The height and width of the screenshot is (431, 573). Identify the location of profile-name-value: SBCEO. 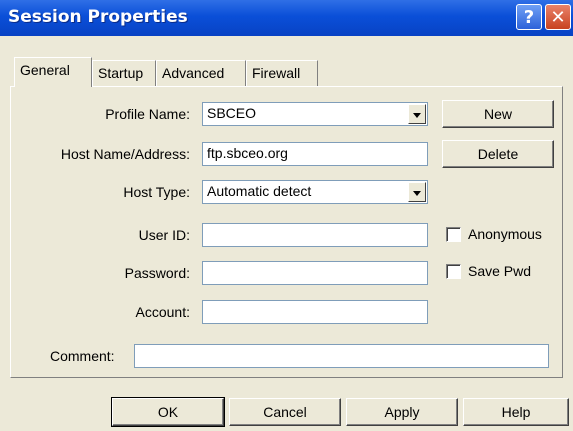
(232, 113).